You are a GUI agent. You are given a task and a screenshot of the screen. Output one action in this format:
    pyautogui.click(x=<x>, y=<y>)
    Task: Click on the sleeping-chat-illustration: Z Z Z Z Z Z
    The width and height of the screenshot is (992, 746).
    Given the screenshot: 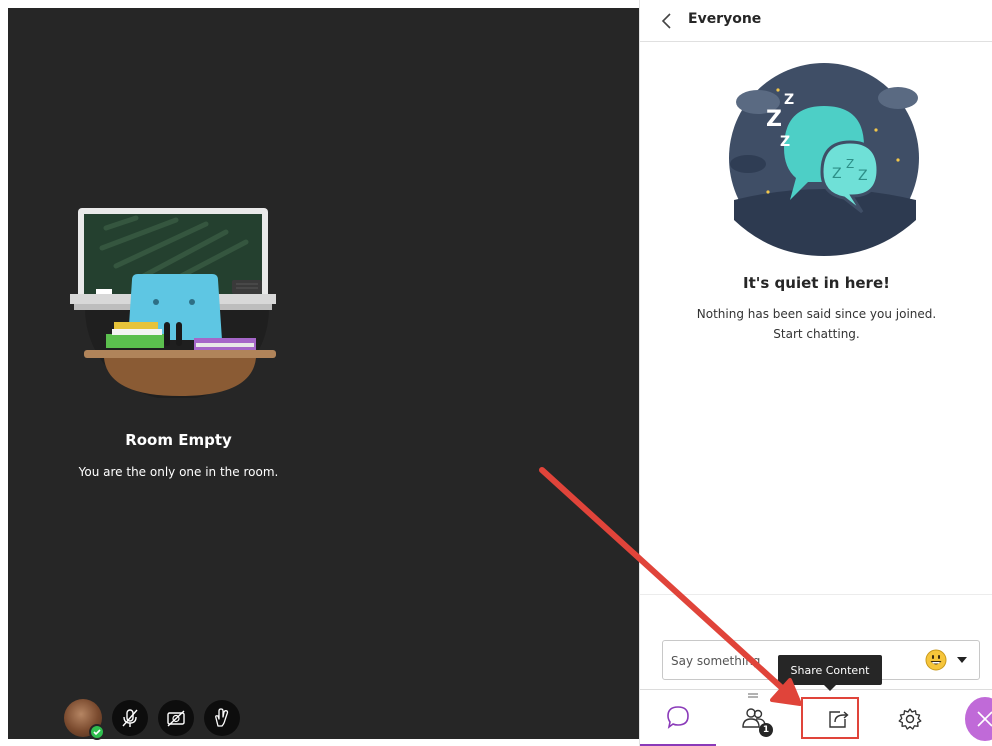 What is the action you would take?
    pyautogui.click(x=824, y=159)
    